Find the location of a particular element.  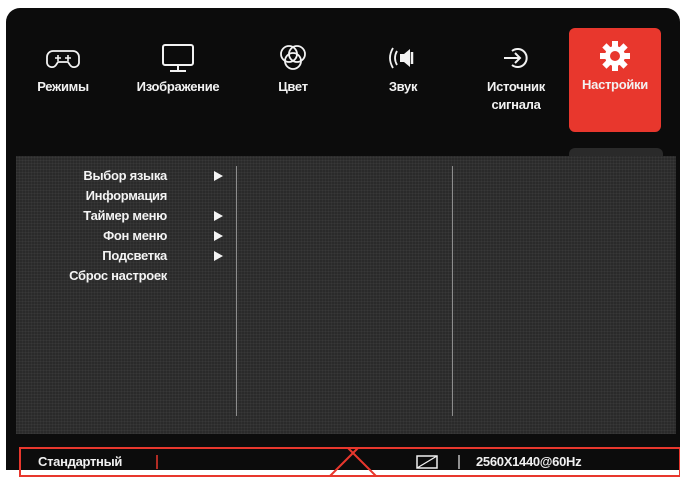

tab-sound: Звук is located at coordinates (403, 82).